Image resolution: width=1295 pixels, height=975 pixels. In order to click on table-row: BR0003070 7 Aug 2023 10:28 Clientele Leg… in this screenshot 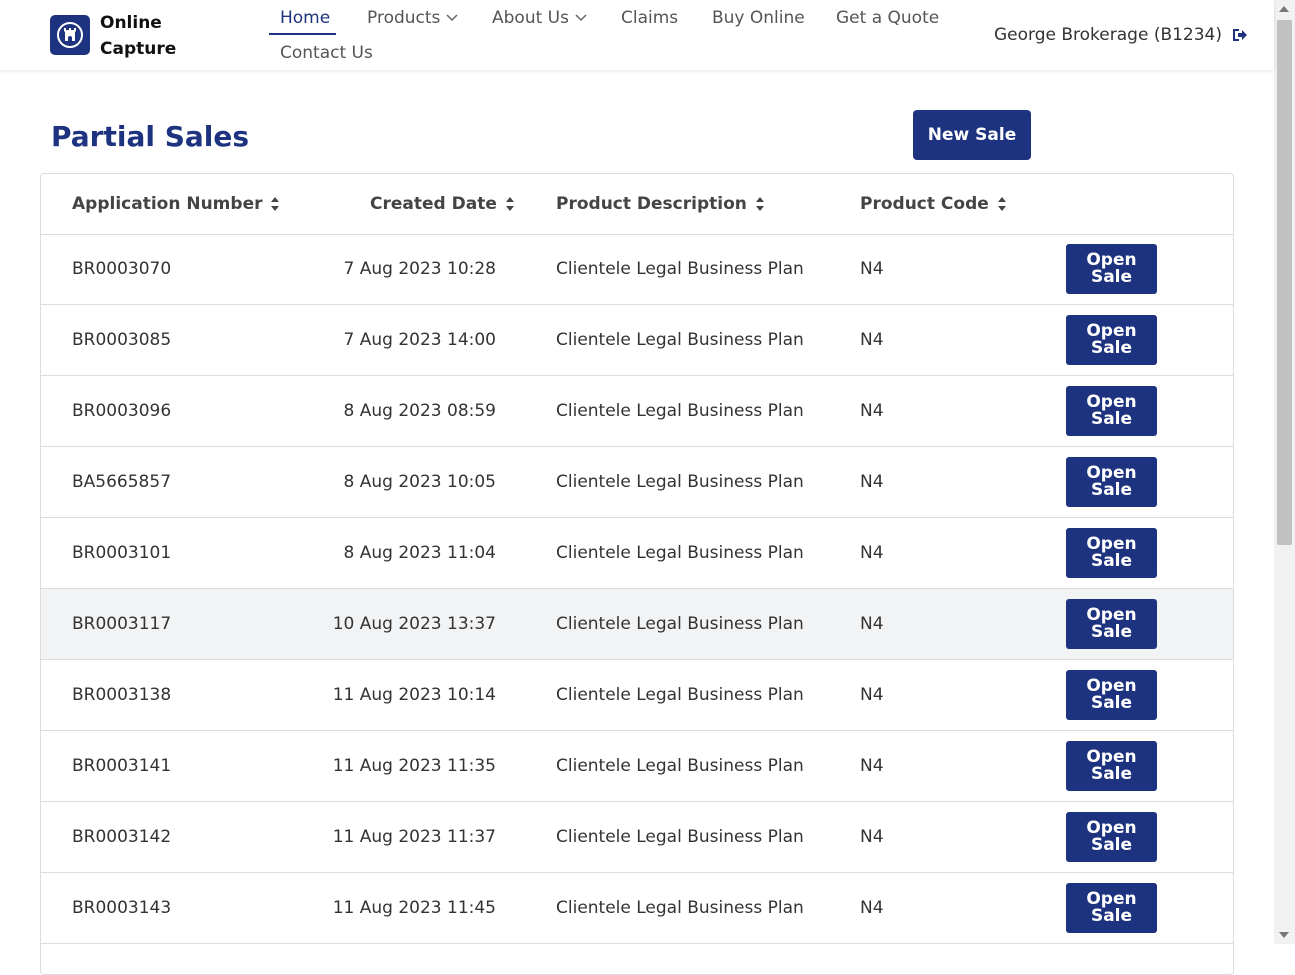, I will do `click(637, 269)`.